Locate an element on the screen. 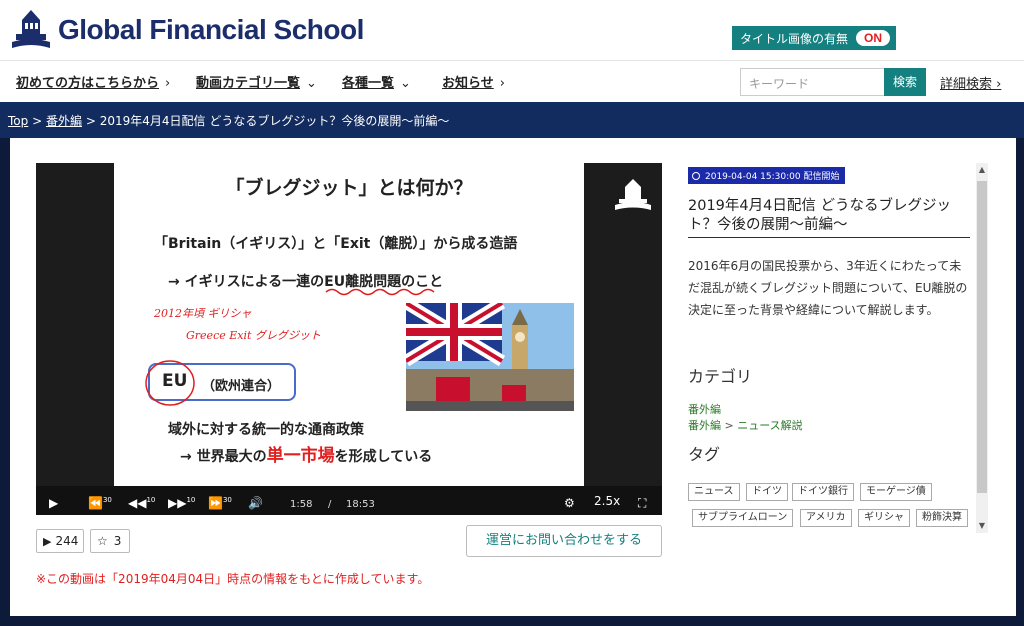 This screenshot has width=1024, height=626. tag-item: サブプライムローン is located at coordinates (743, 518).